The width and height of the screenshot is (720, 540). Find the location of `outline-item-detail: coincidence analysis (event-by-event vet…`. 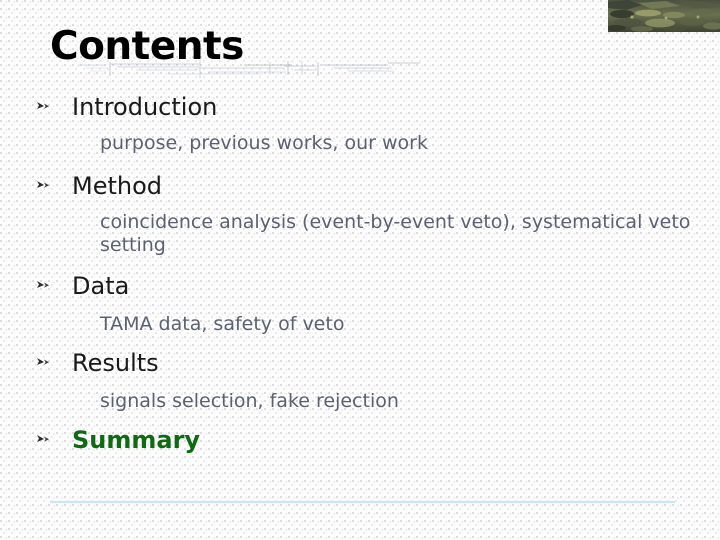

outline-item-detail: coincidence analysis (event-by-event vet… is located at coordinates (395, 233).